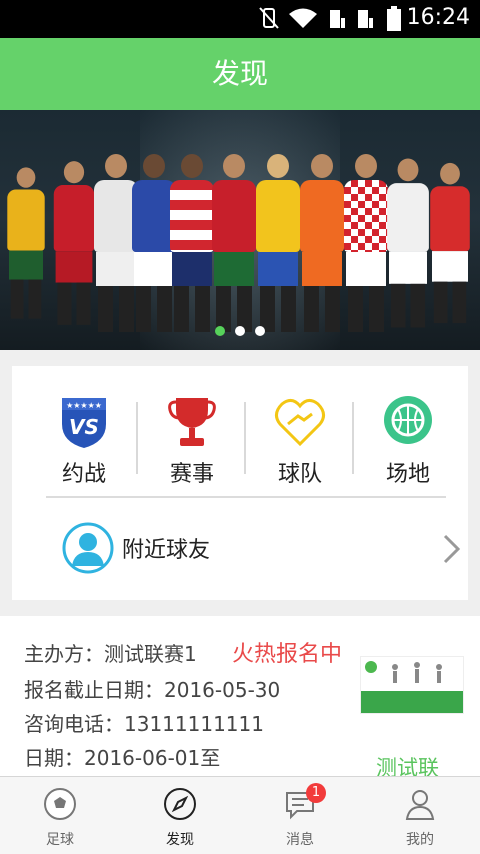 This screenshot has width=480, height=854. What do you see at coordinates (408, 420) in the screenshot?
I see `basketball-icon` at bounding box center [408, 420].